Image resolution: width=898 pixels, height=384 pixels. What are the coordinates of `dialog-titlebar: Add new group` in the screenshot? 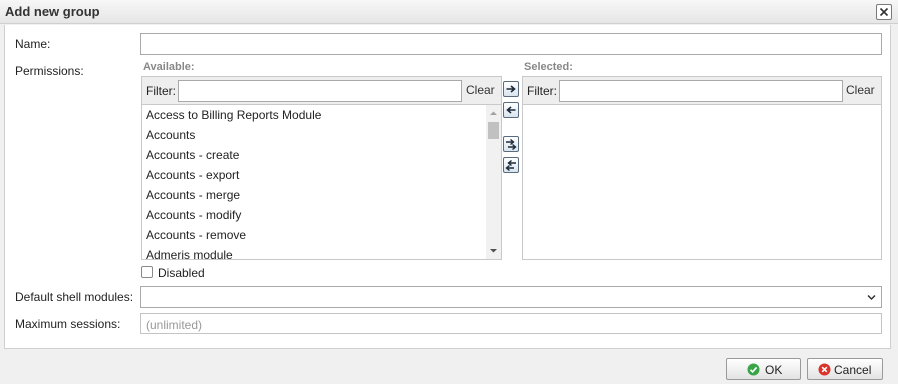 It's located at (449, 12).